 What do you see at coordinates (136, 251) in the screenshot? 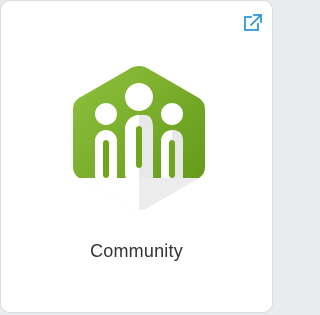
I see `card-label: Community` at bounding box center [136, 251].